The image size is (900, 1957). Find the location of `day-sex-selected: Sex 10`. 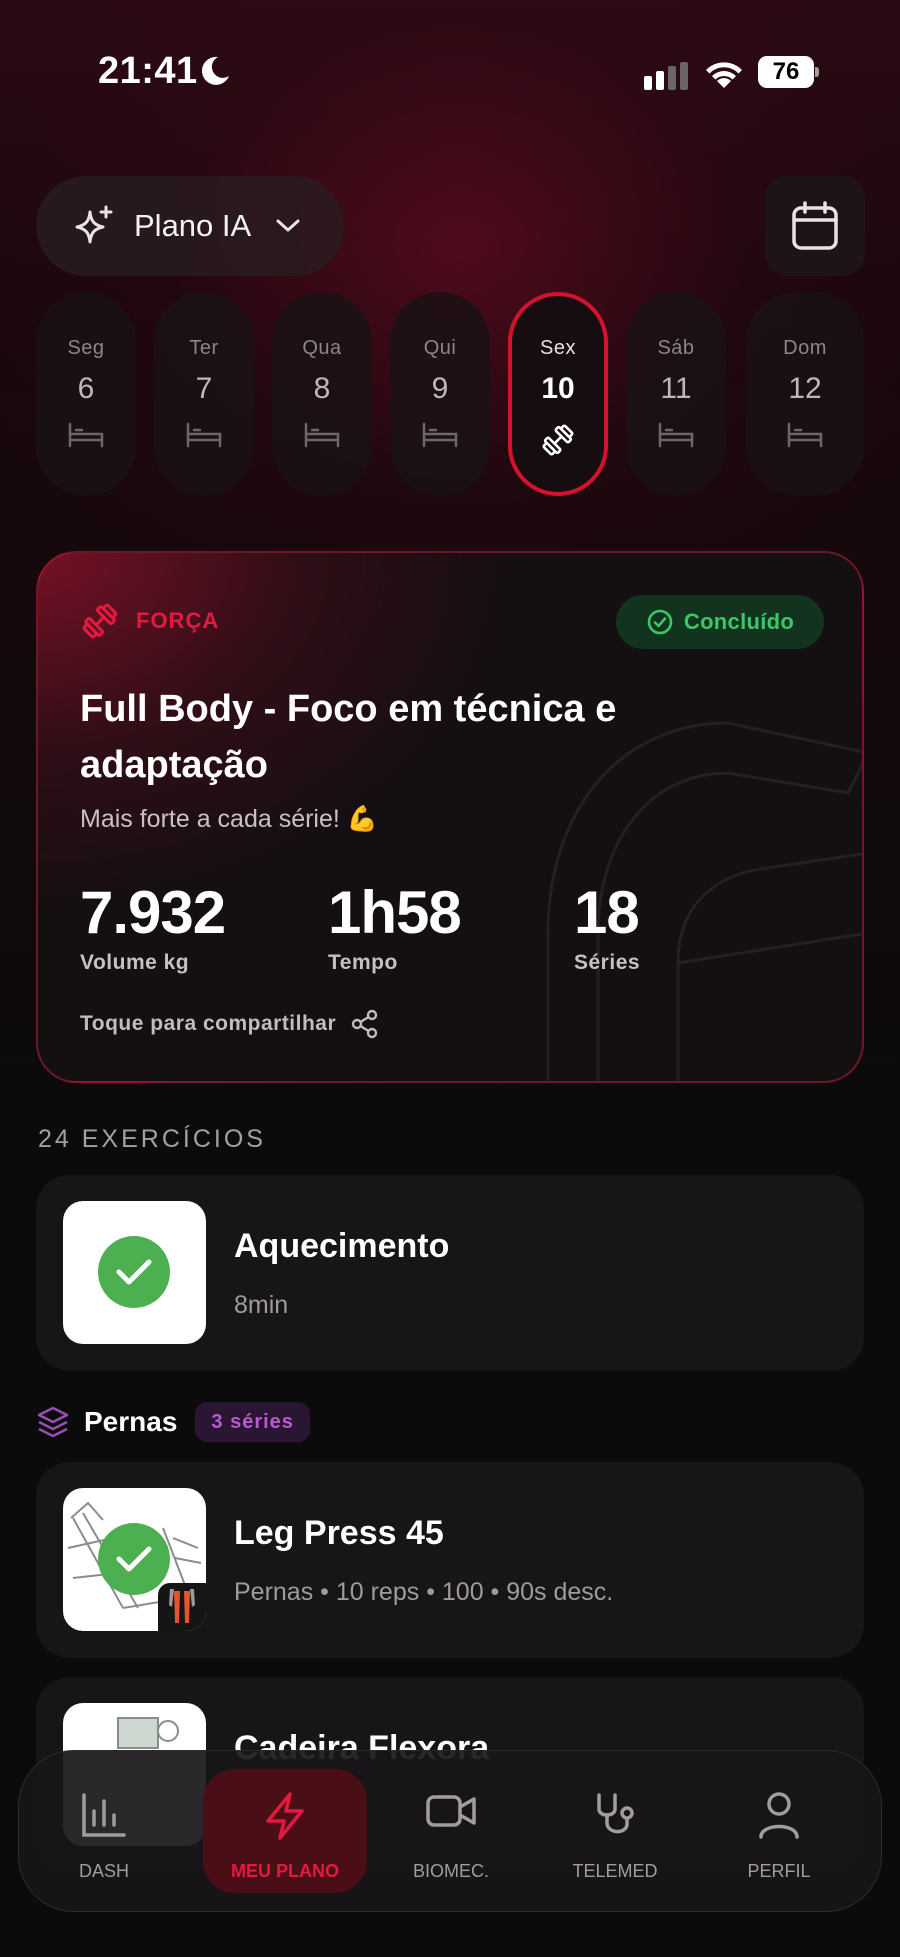

day-sex-selected: Sex 10 is located at coordinates (558, 394).